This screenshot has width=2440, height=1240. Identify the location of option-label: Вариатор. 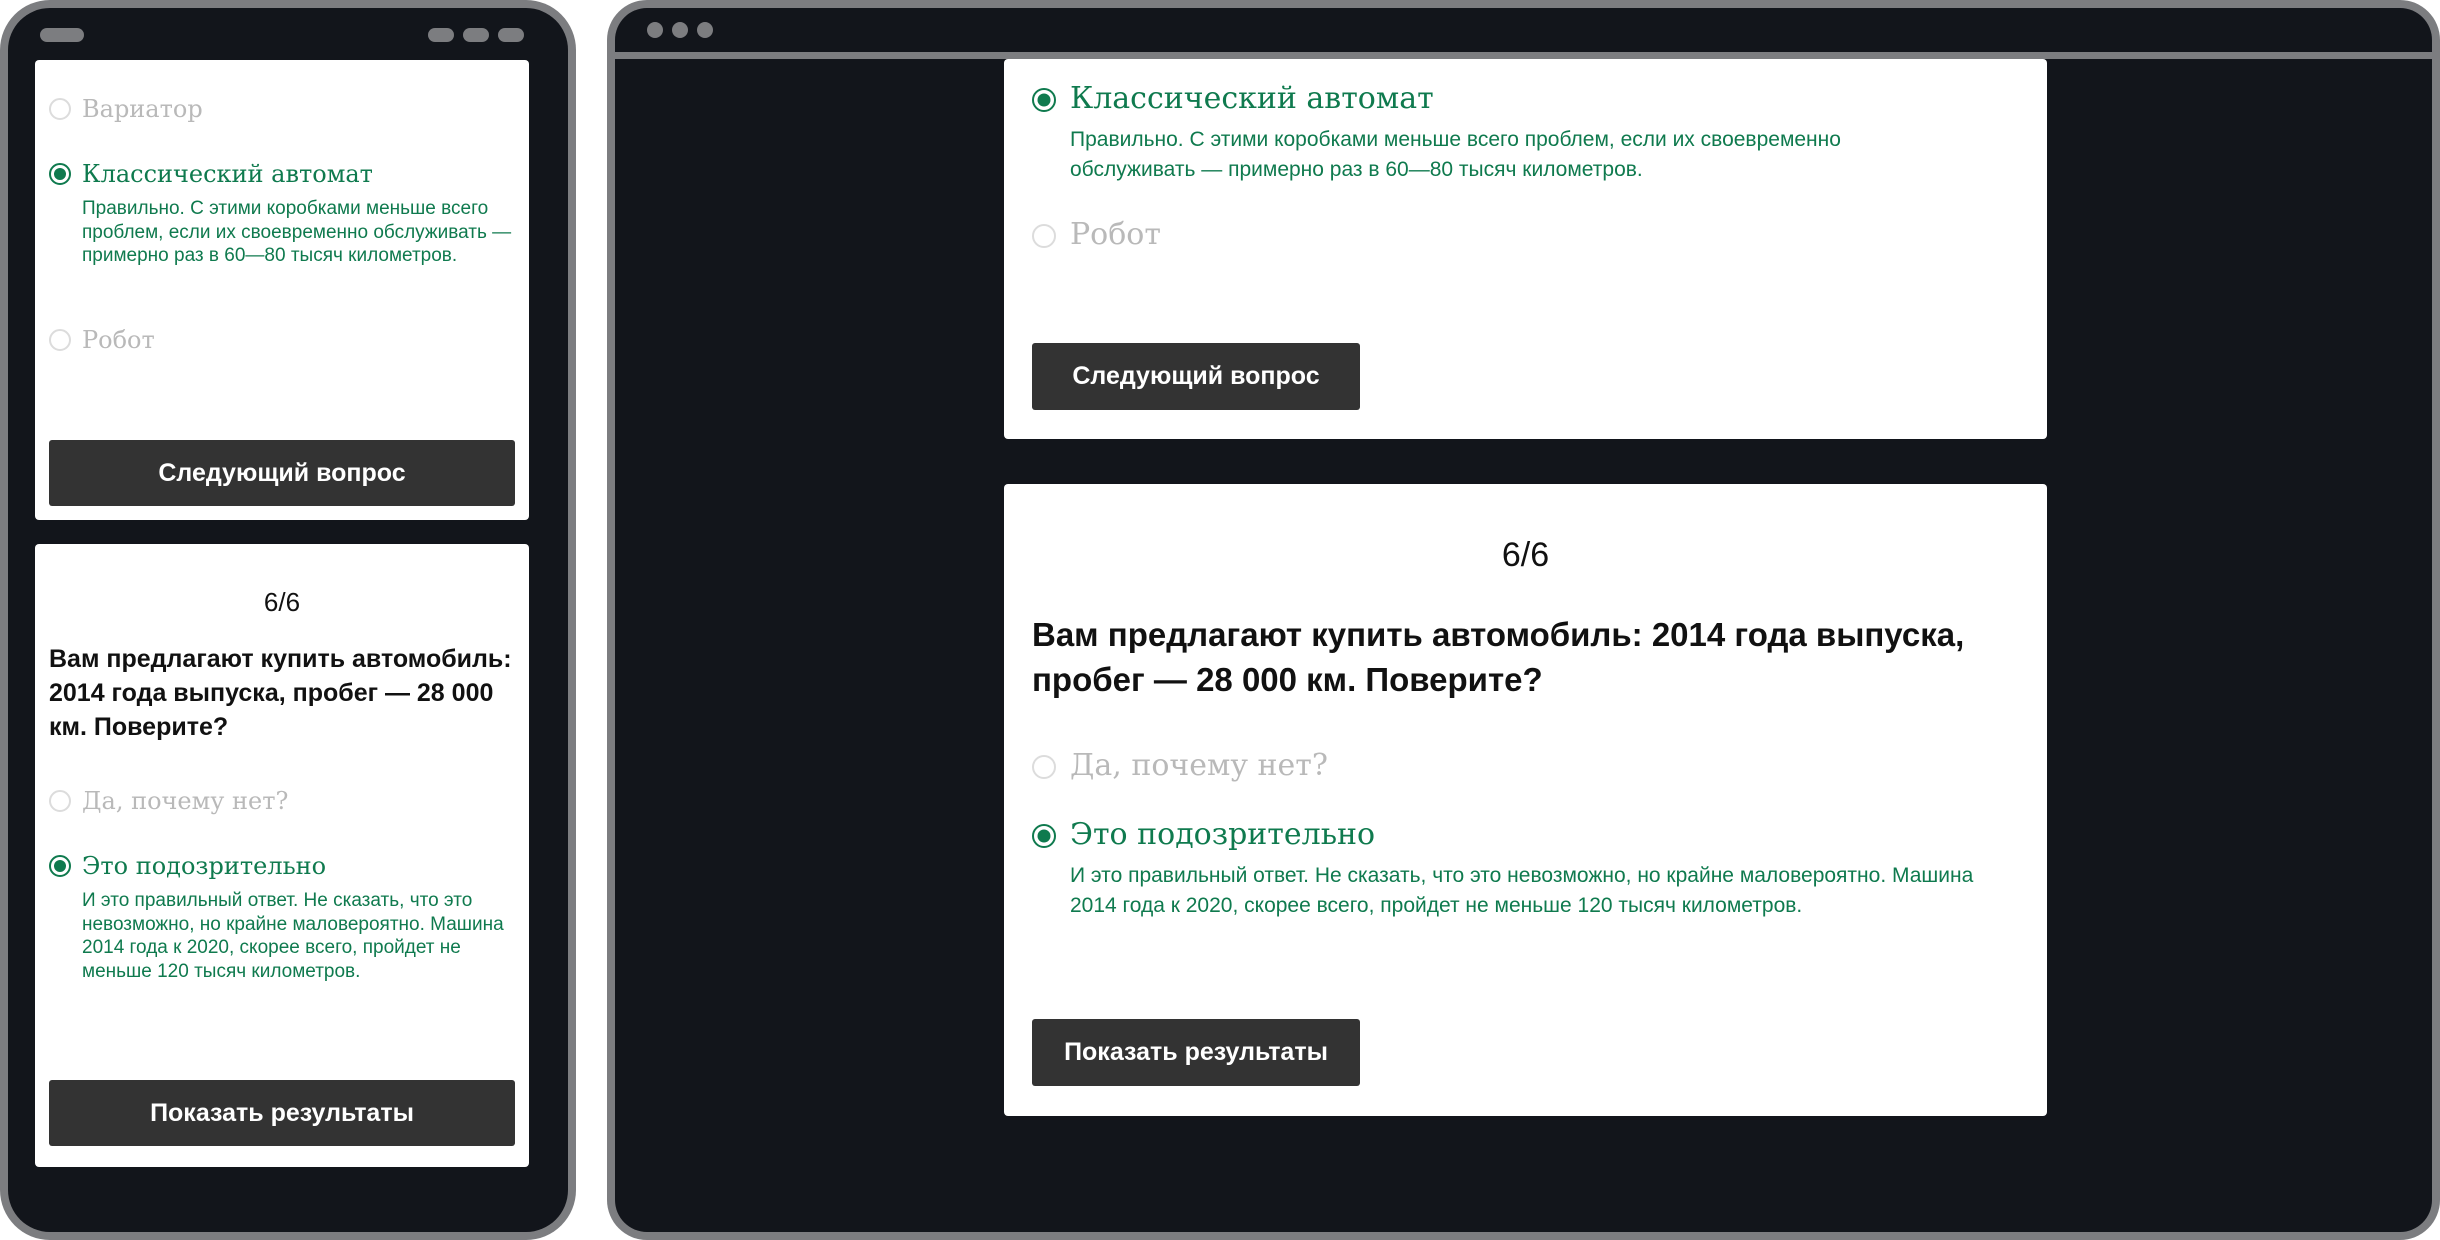
(142, 109).